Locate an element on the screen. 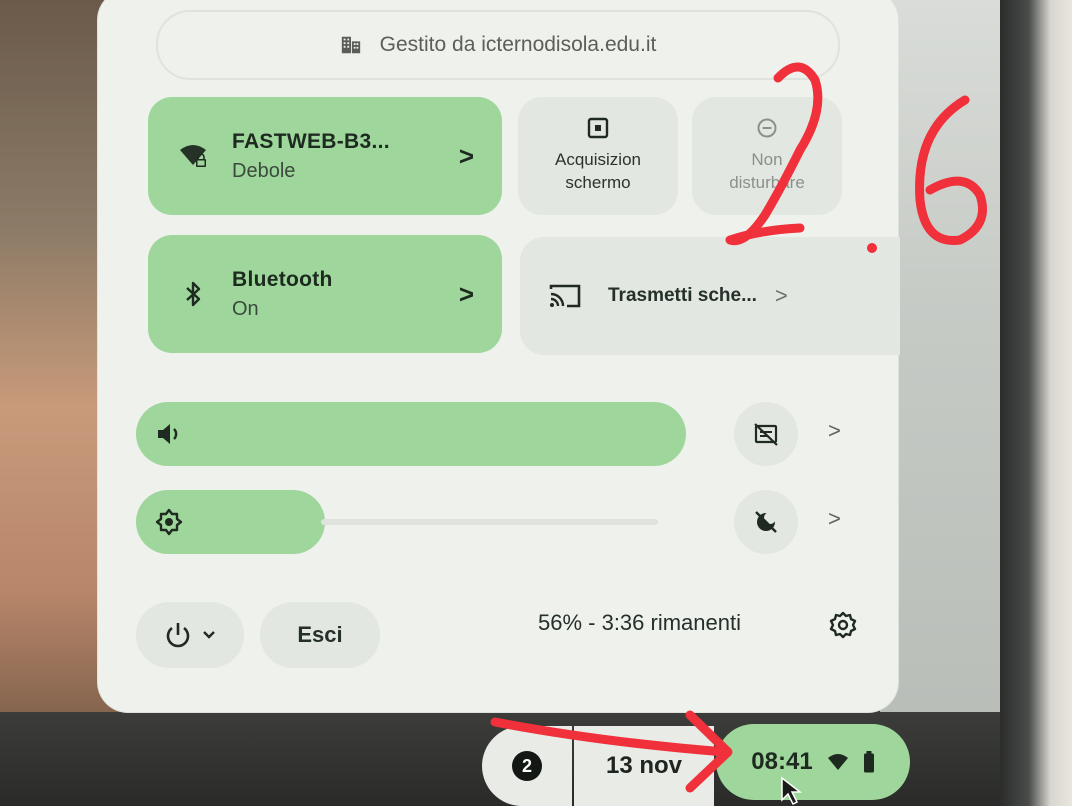 The height and width of the screenshot is (806, 1072). night-light-button is located at coordinates (766, 522).